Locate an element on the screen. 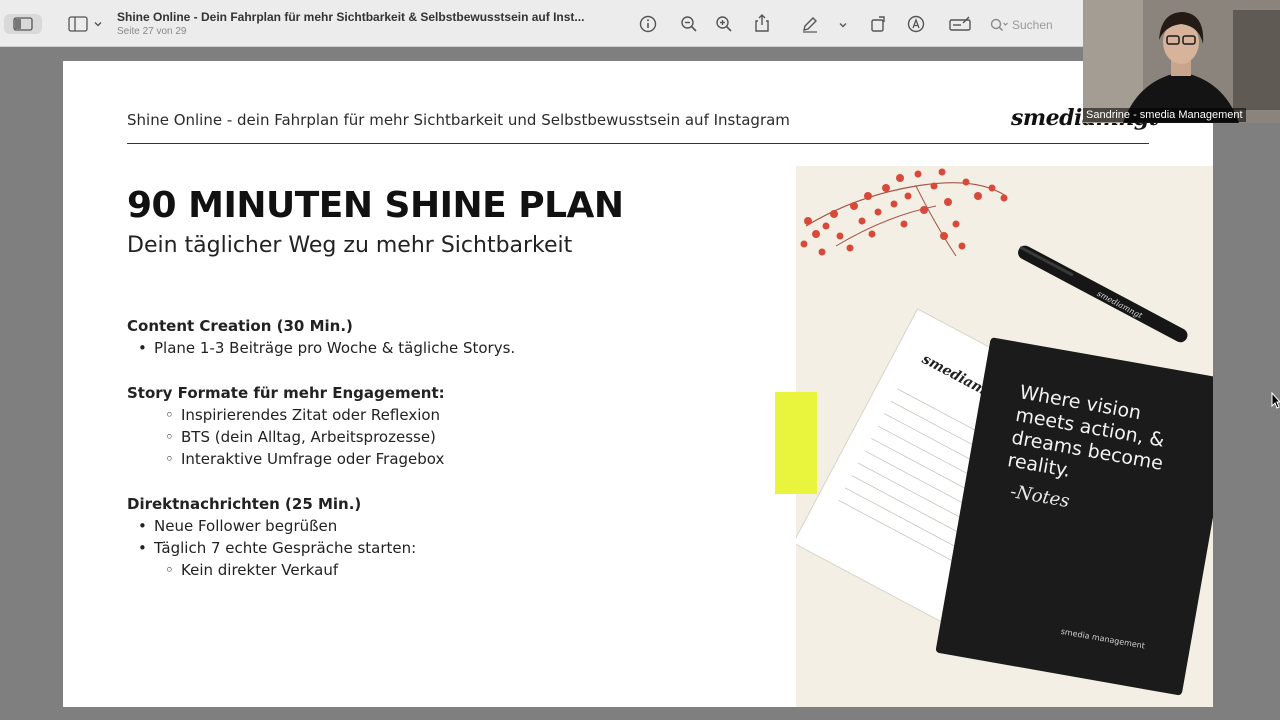 Image resolution: width=1280 pixels, height=720 pixels. markup-button is located at coordinates (810, 24).